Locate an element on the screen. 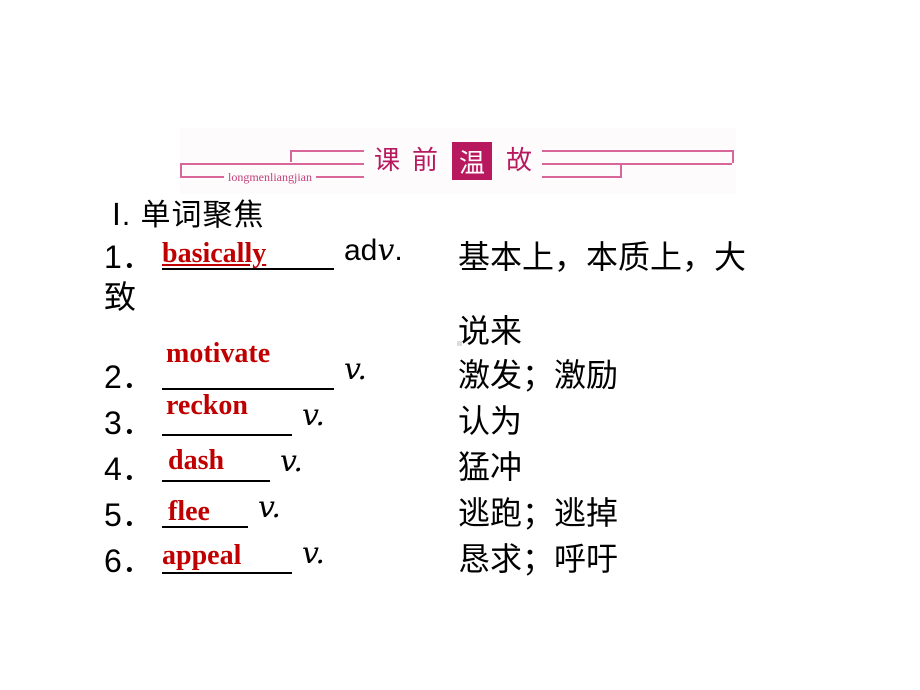 This screenshot has height=690, width=920. meaning-text: 恳求；呼吁 is located at coordinates (538, 559).